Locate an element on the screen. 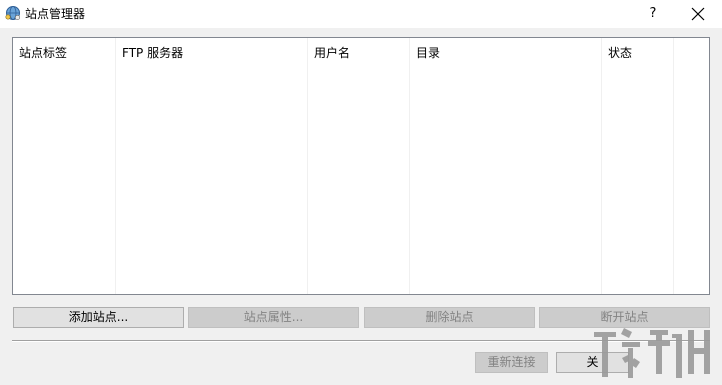 This screenshot has height=385, width=722. title-bar: 站点管理器 ? is located at coordinates (361, 14).